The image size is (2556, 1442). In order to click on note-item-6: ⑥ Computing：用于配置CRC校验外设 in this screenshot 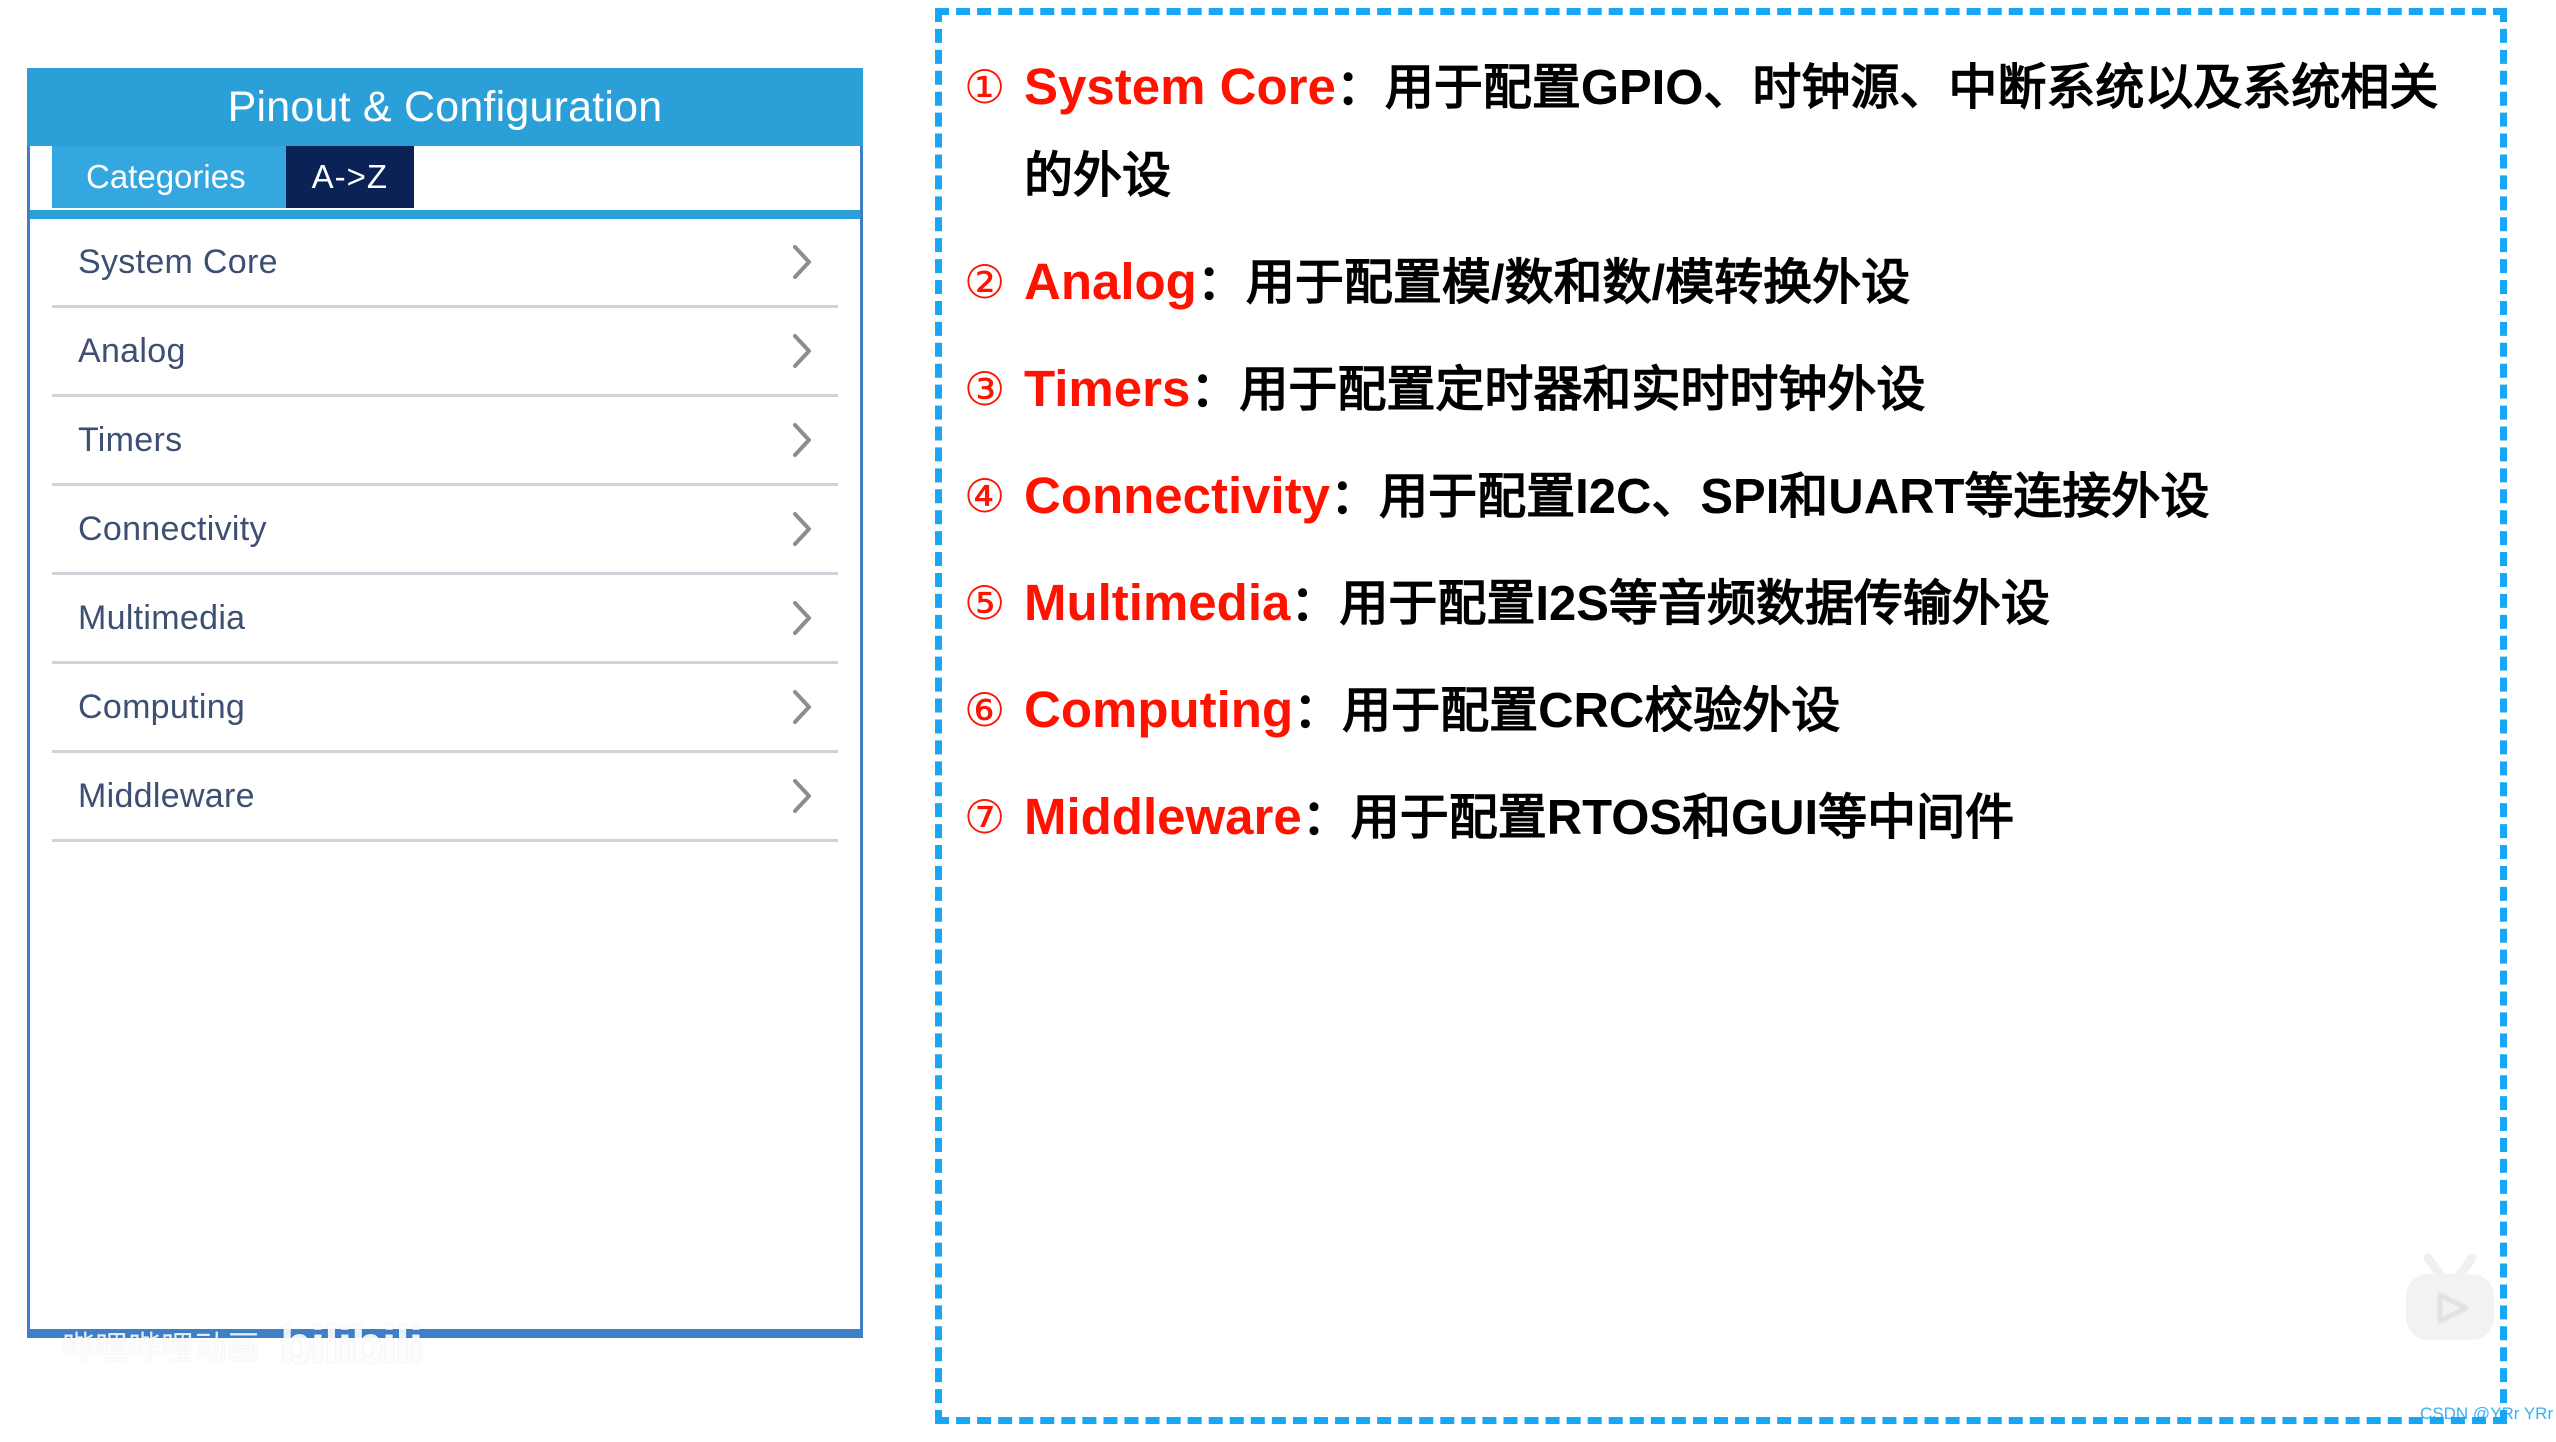, I will do `click(1725, 710)`.